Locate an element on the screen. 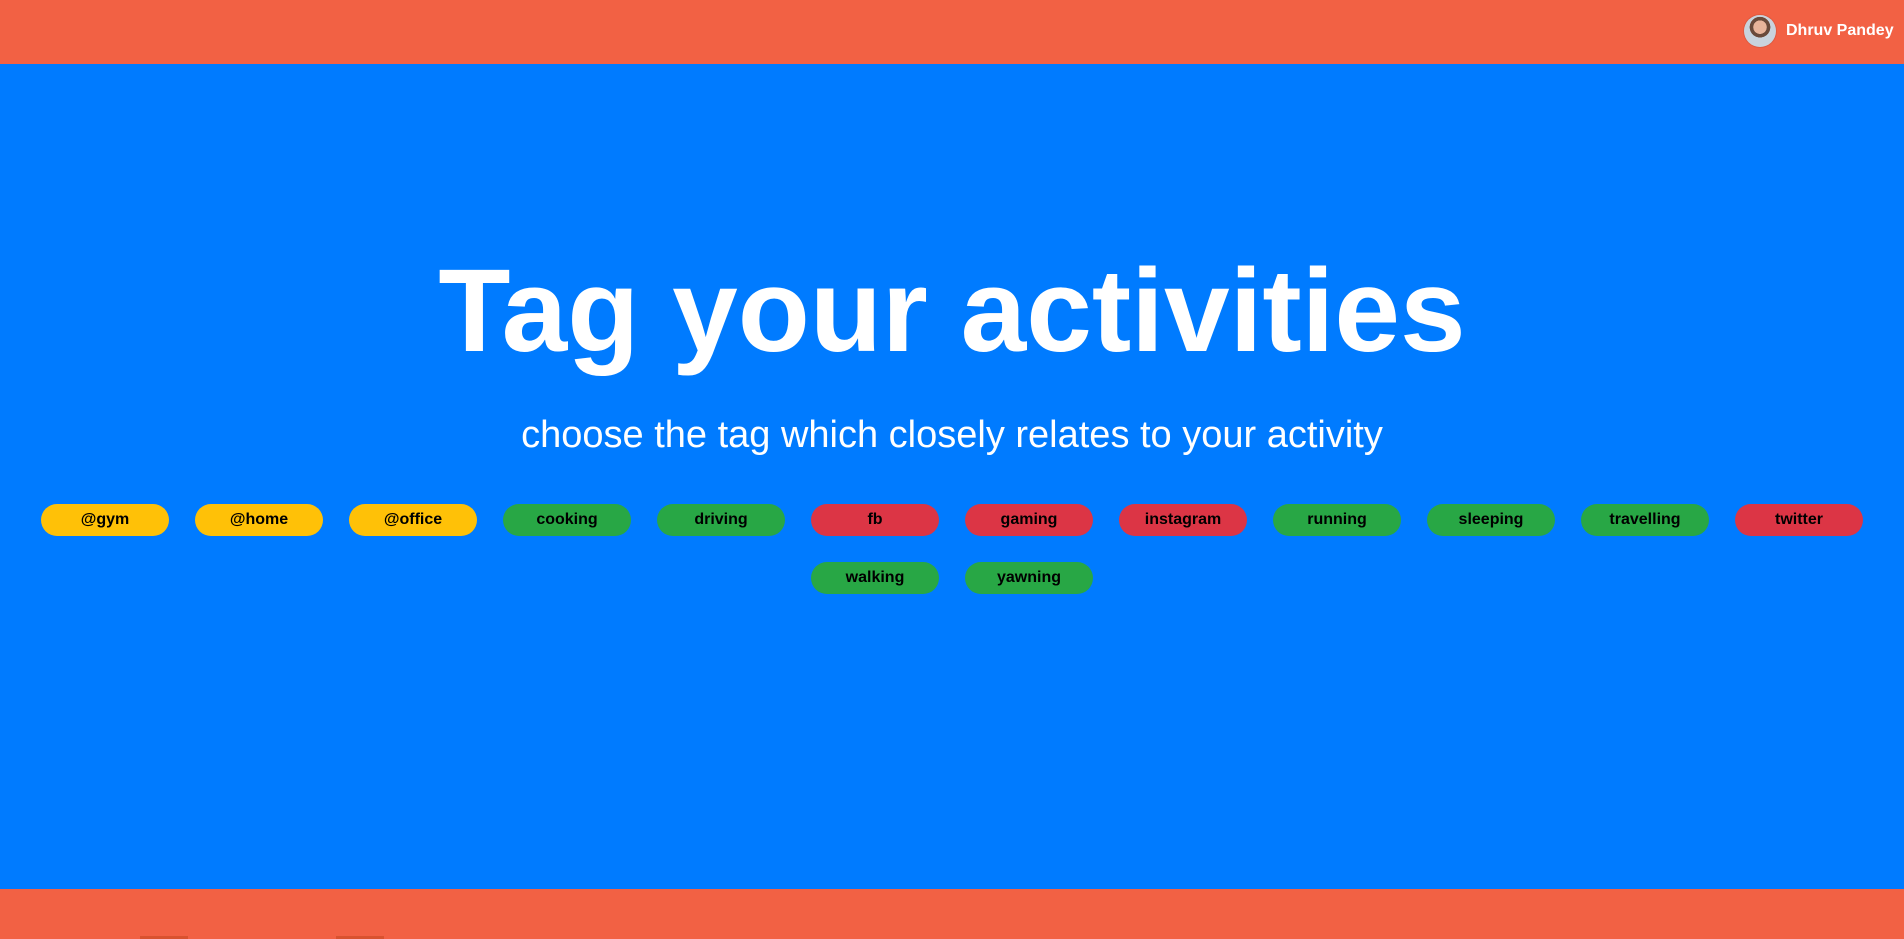 The width and height of the screenshot is (1904, 939). tag-twitter: twitter is located at coordinates (1799, 520).